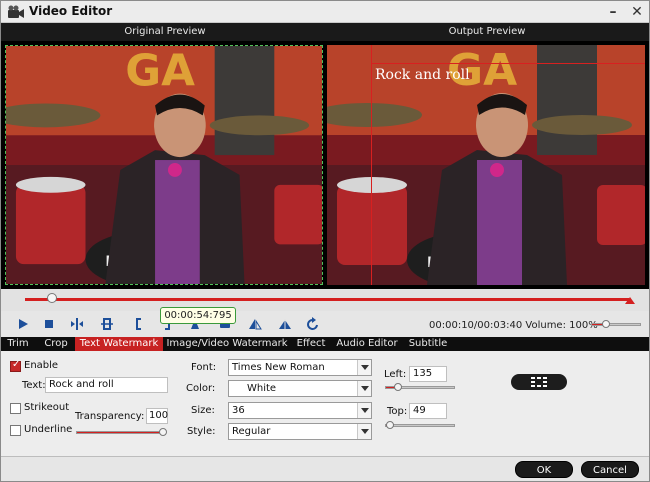 The height and width of the screenshot is (482, 650). Describe the element at coordinates (49, 324) in the screenshot. I see `stop-icon` at that location.